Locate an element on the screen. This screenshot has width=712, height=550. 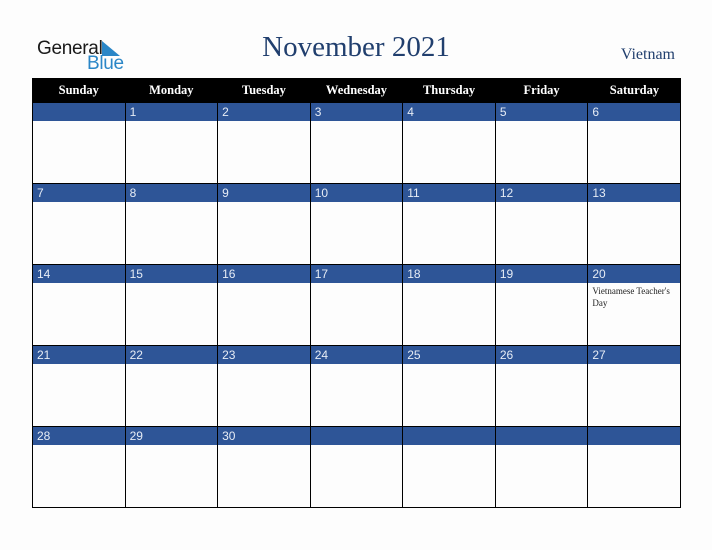
day-number: 27 is located at coordinates (634, 355).